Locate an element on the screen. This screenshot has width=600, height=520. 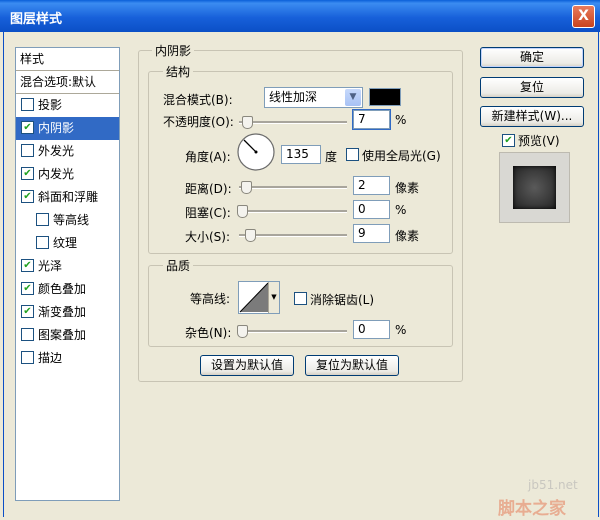
style-item-label: 颜色叠加 is located at coordinates (62, 289).